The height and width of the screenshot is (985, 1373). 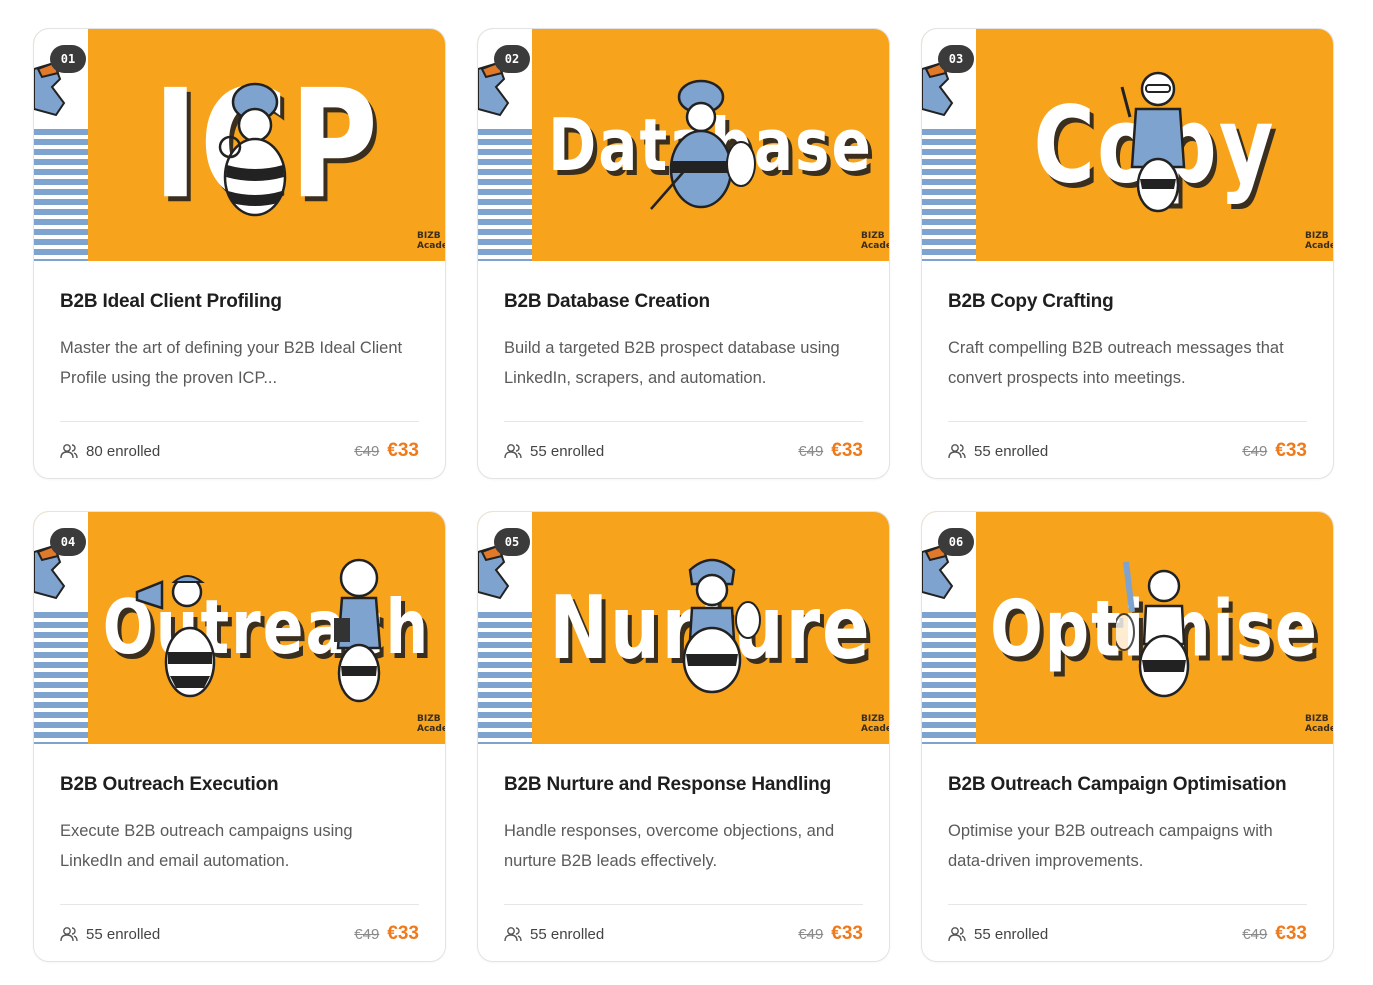 What do you see at coordinates (239, 785) in the screenshot?
I see `course-title: B2B Outreach Execution` at bounding box center [239, 785].